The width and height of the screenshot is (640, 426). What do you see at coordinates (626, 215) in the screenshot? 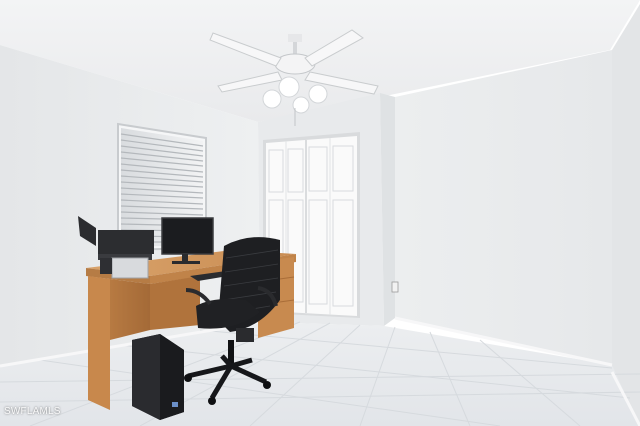
I see `side-wall` at bounding box center [626, 215].